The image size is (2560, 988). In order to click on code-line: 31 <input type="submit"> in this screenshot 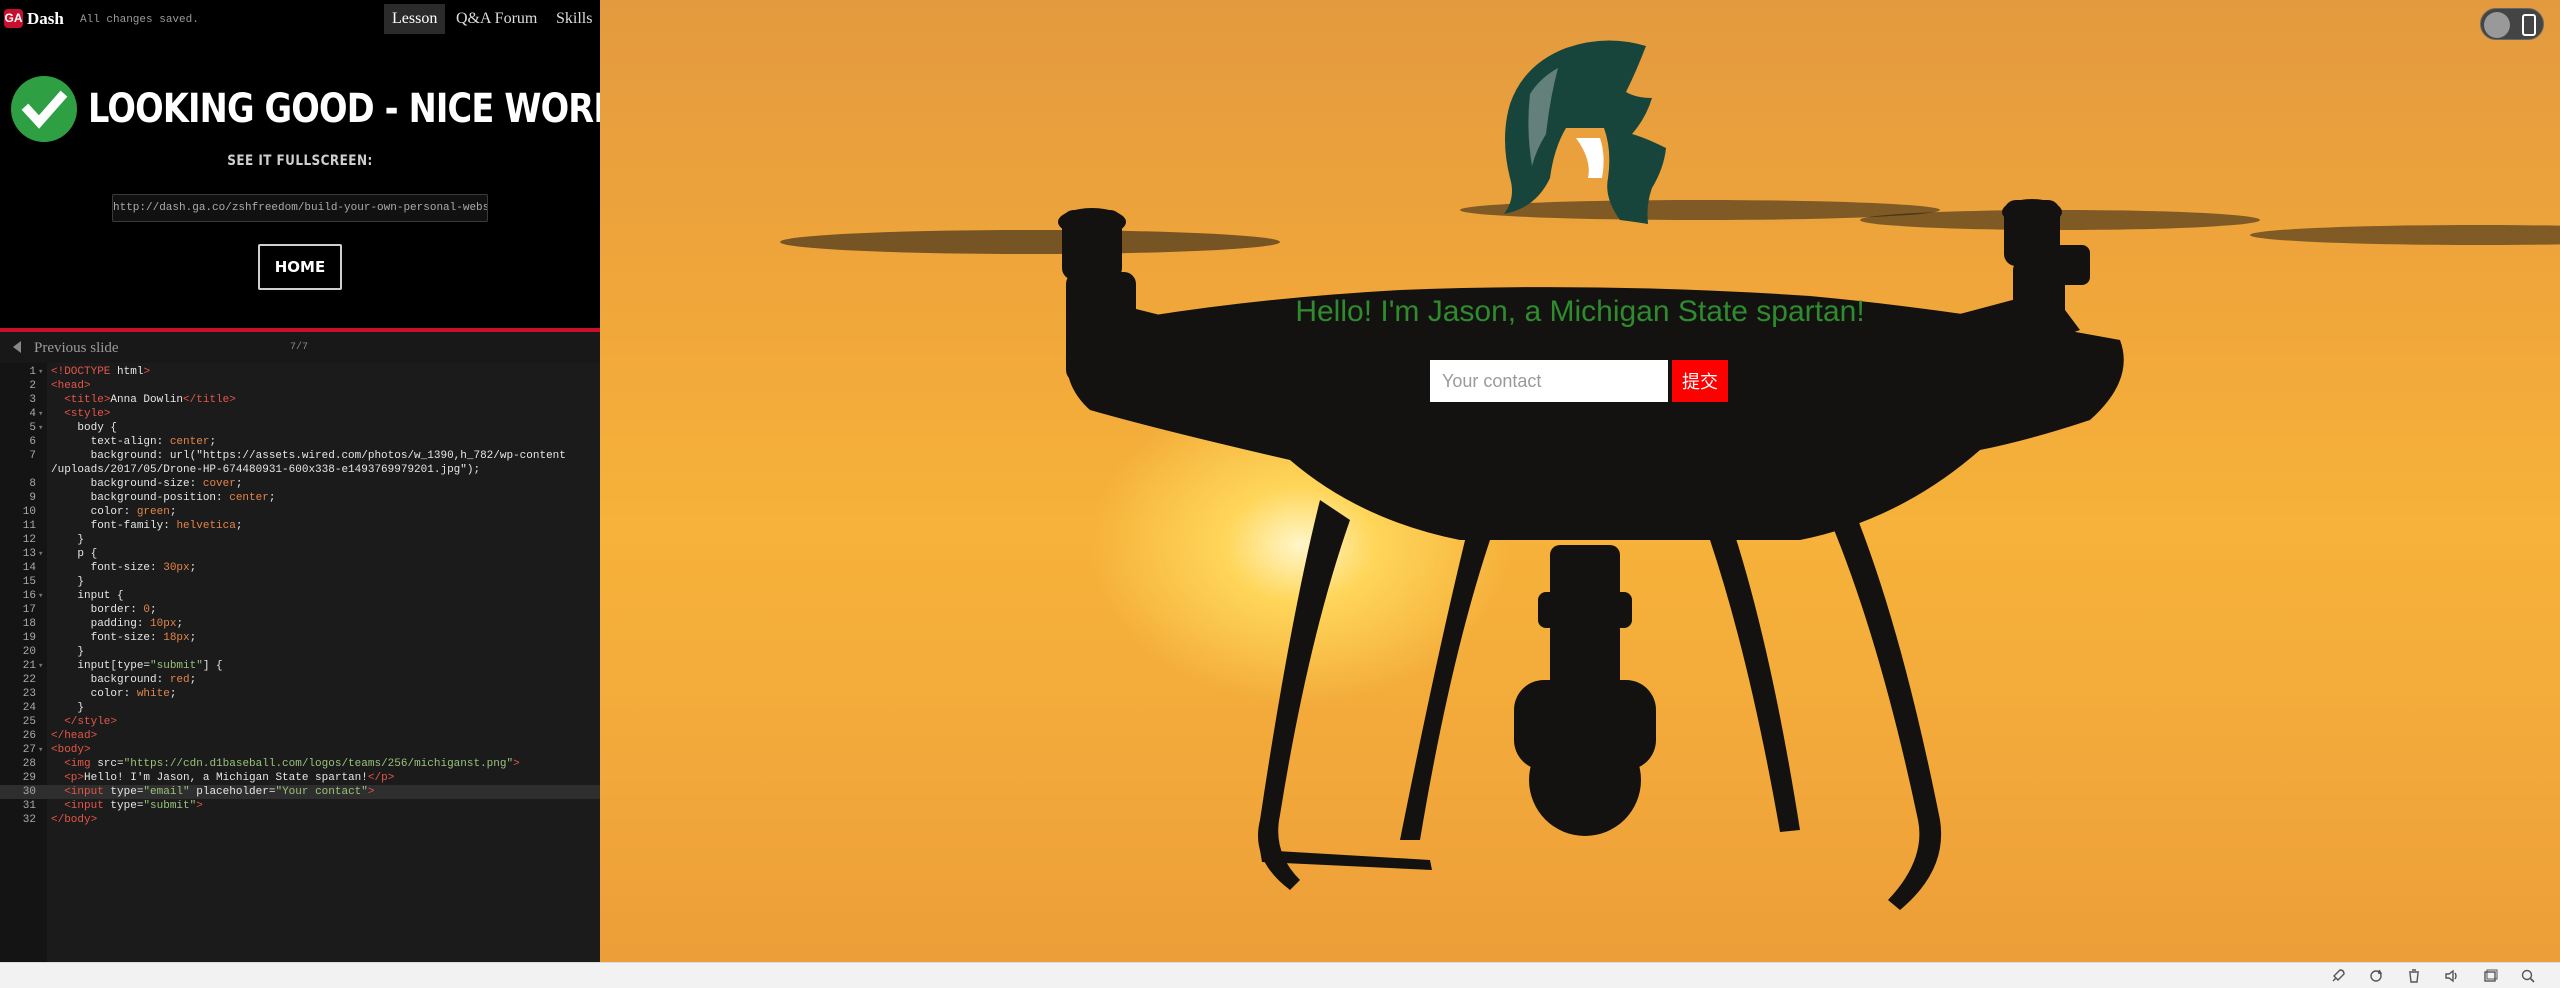, I will do `click(300, 806)`.